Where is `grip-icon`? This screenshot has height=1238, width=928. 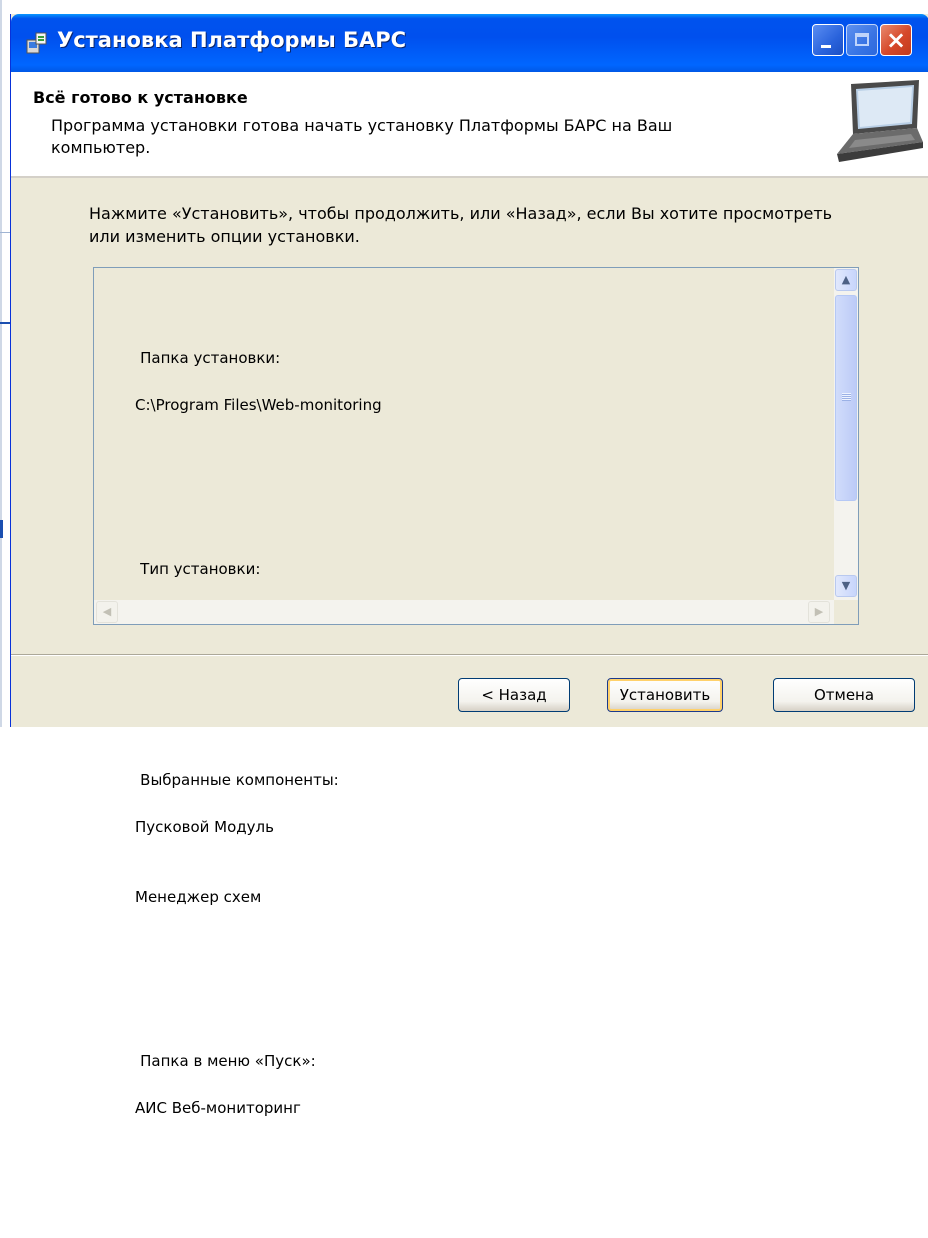
grip-icon is located at coordinates (846, 397).